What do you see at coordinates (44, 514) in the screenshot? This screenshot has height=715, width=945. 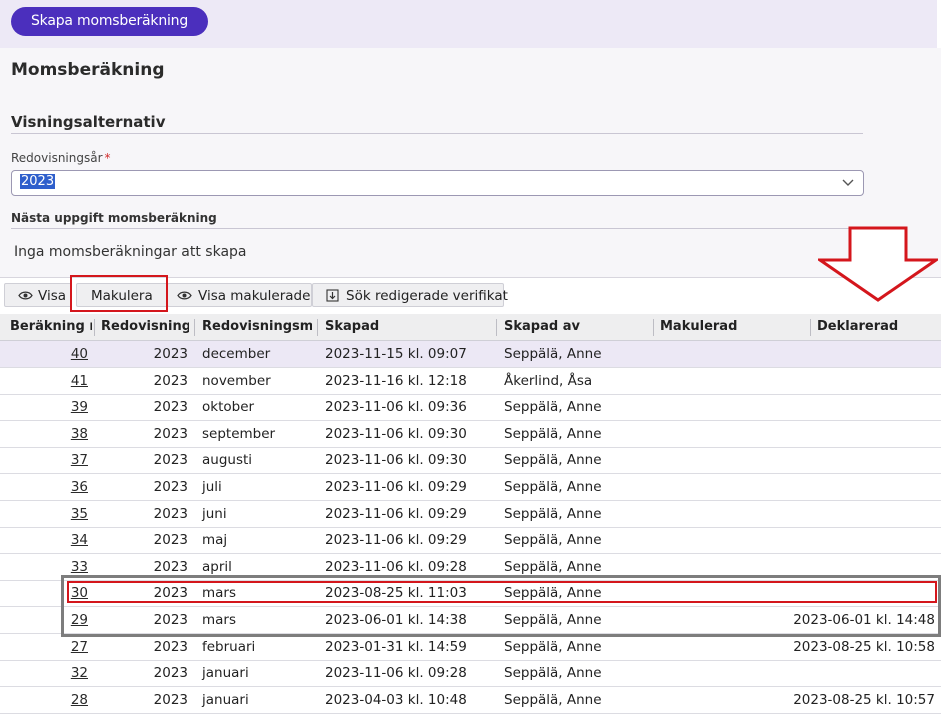 I see `row-nr-link: 35` at bounding box center [44, 514].